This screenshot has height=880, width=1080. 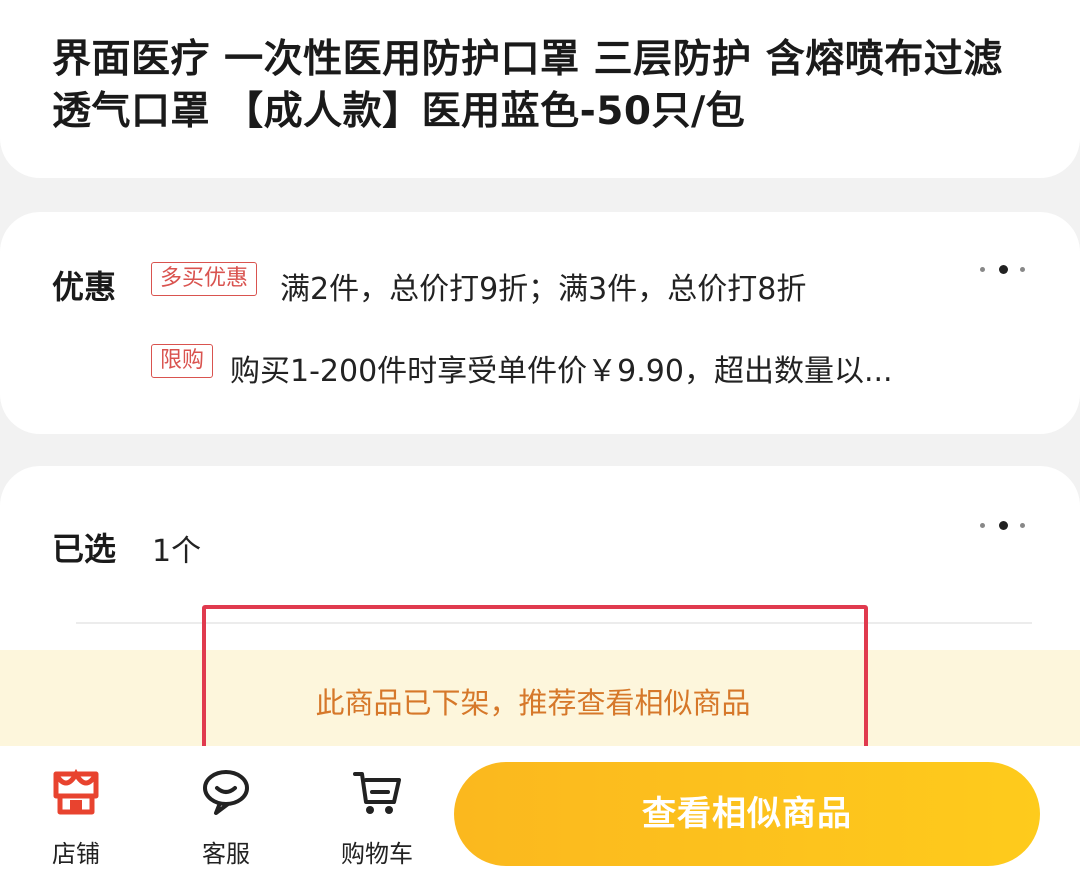 What do you see at coordinates (76, 817) in the screenshot?
I see `store-button: 店铺` at bounding box center [76, 817].